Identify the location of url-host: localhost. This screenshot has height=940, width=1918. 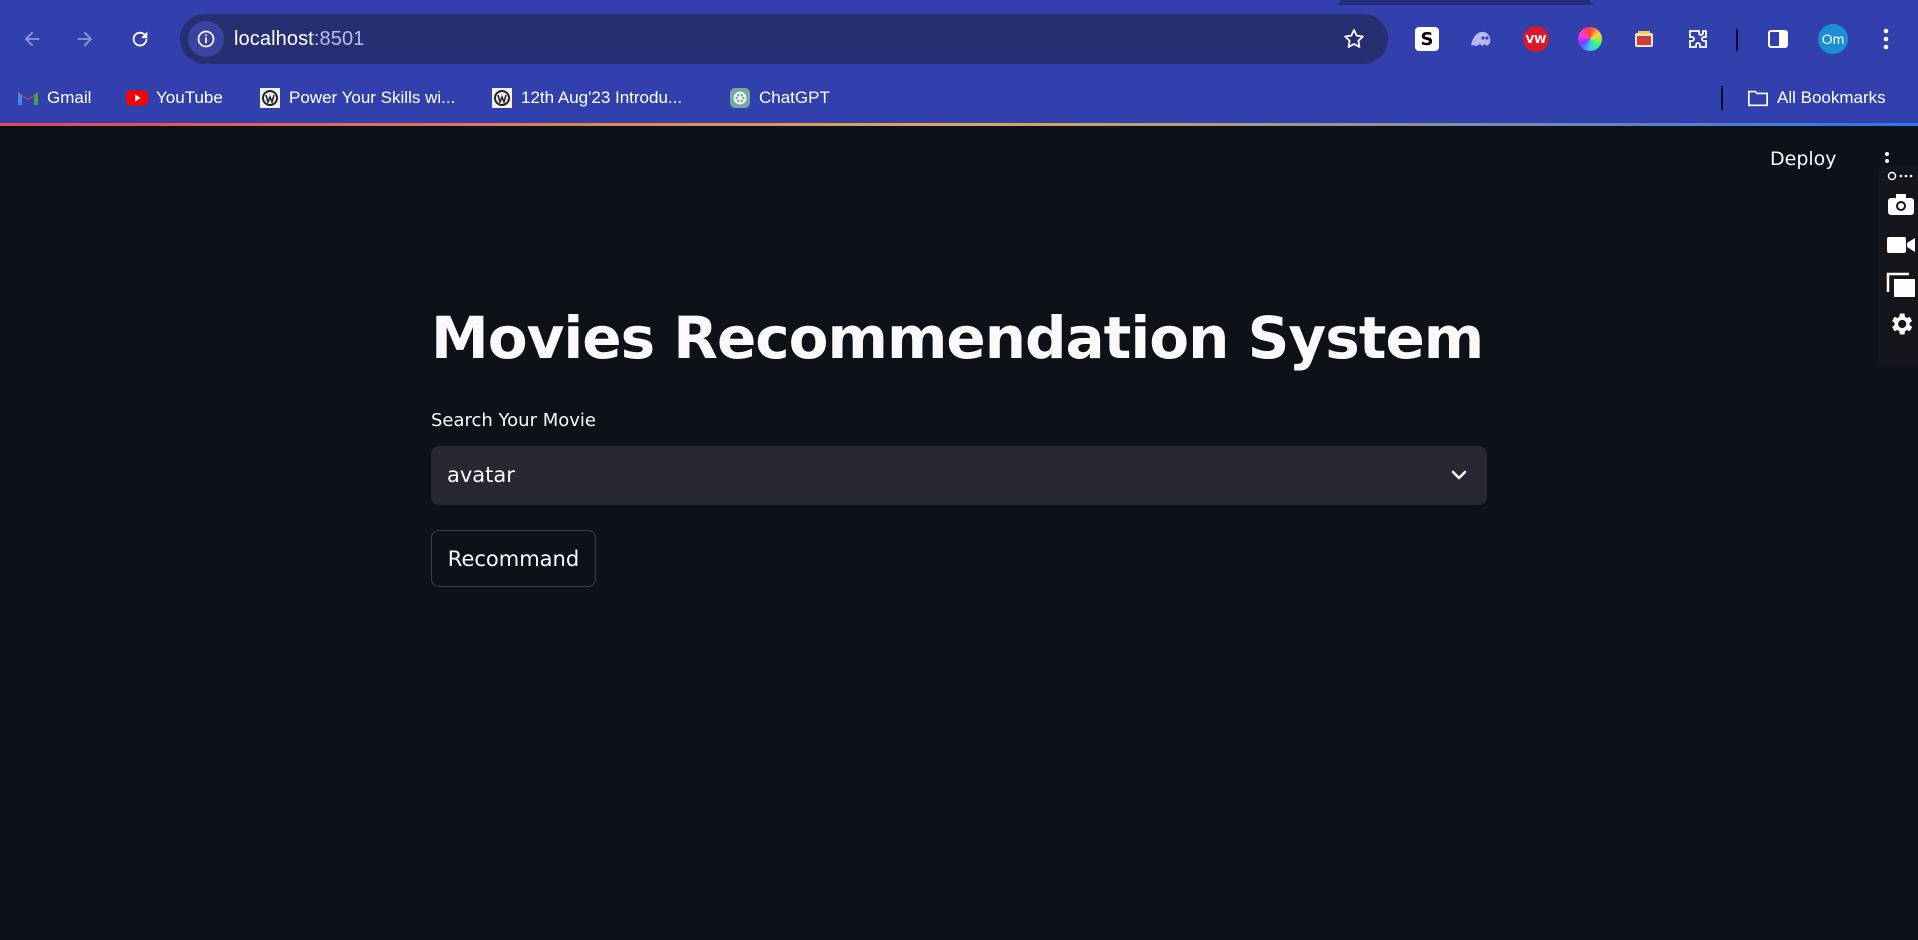
(274, 39).